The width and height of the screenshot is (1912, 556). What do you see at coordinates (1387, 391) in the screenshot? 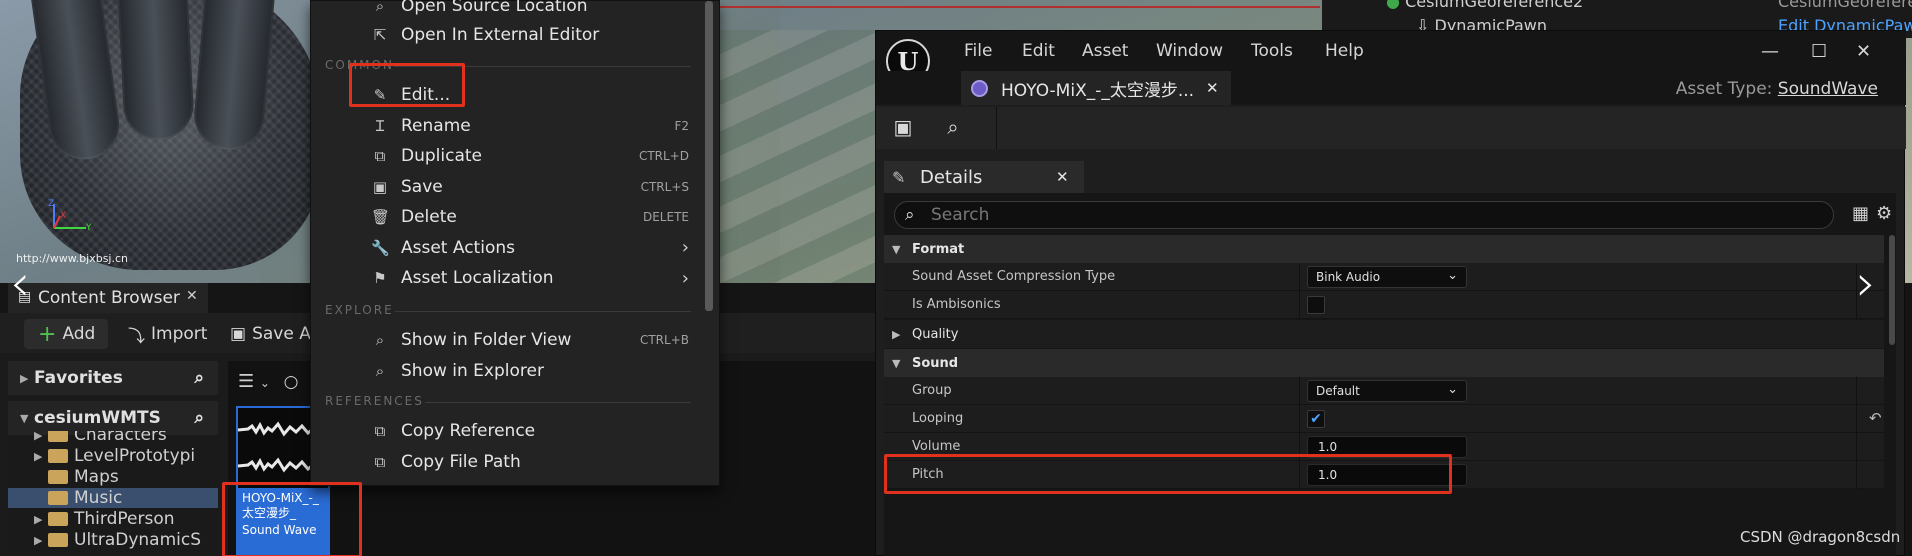
I see `group-dropdown: Default ⌄` at bounding box center [1387, 391].